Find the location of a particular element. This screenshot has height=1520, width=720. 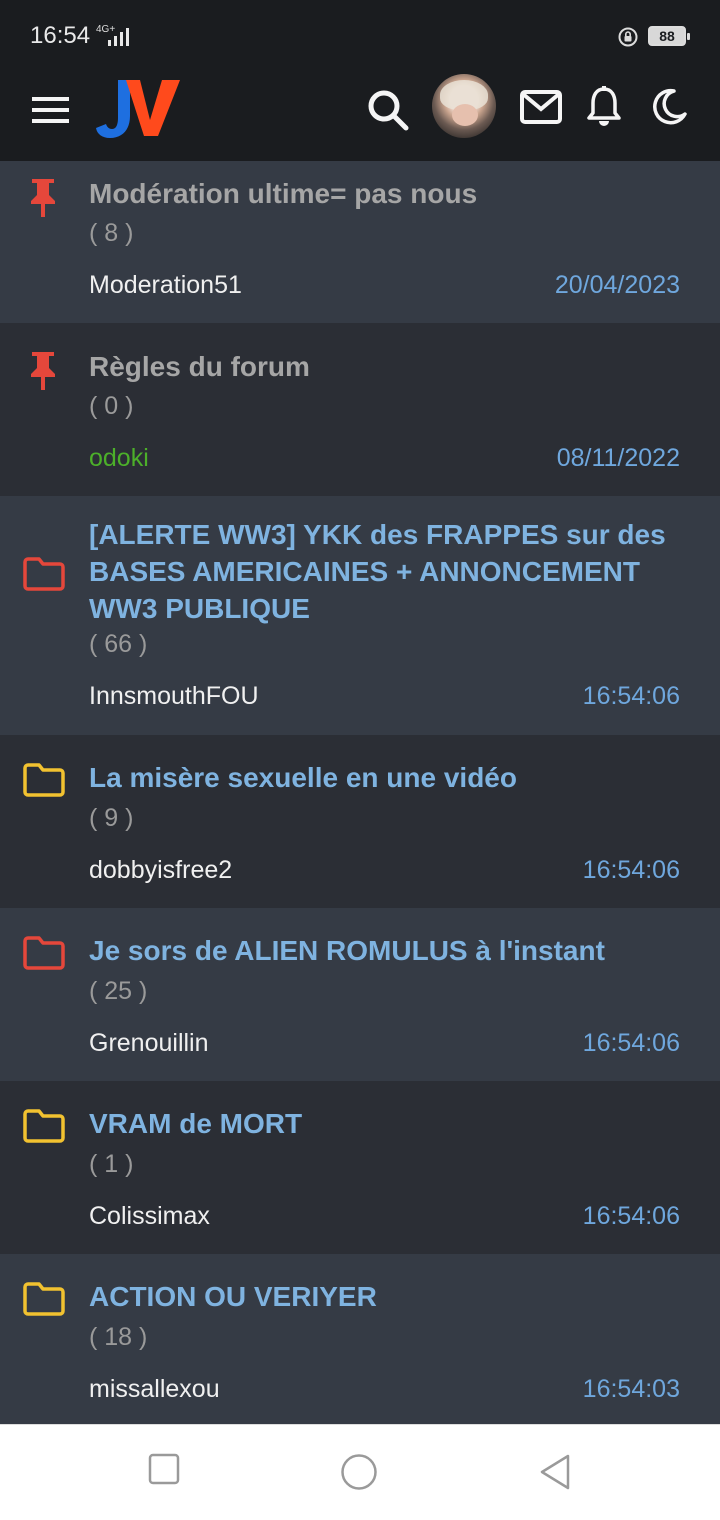

topic-date: 16:54:03 is located at coordinates (631, 1389).